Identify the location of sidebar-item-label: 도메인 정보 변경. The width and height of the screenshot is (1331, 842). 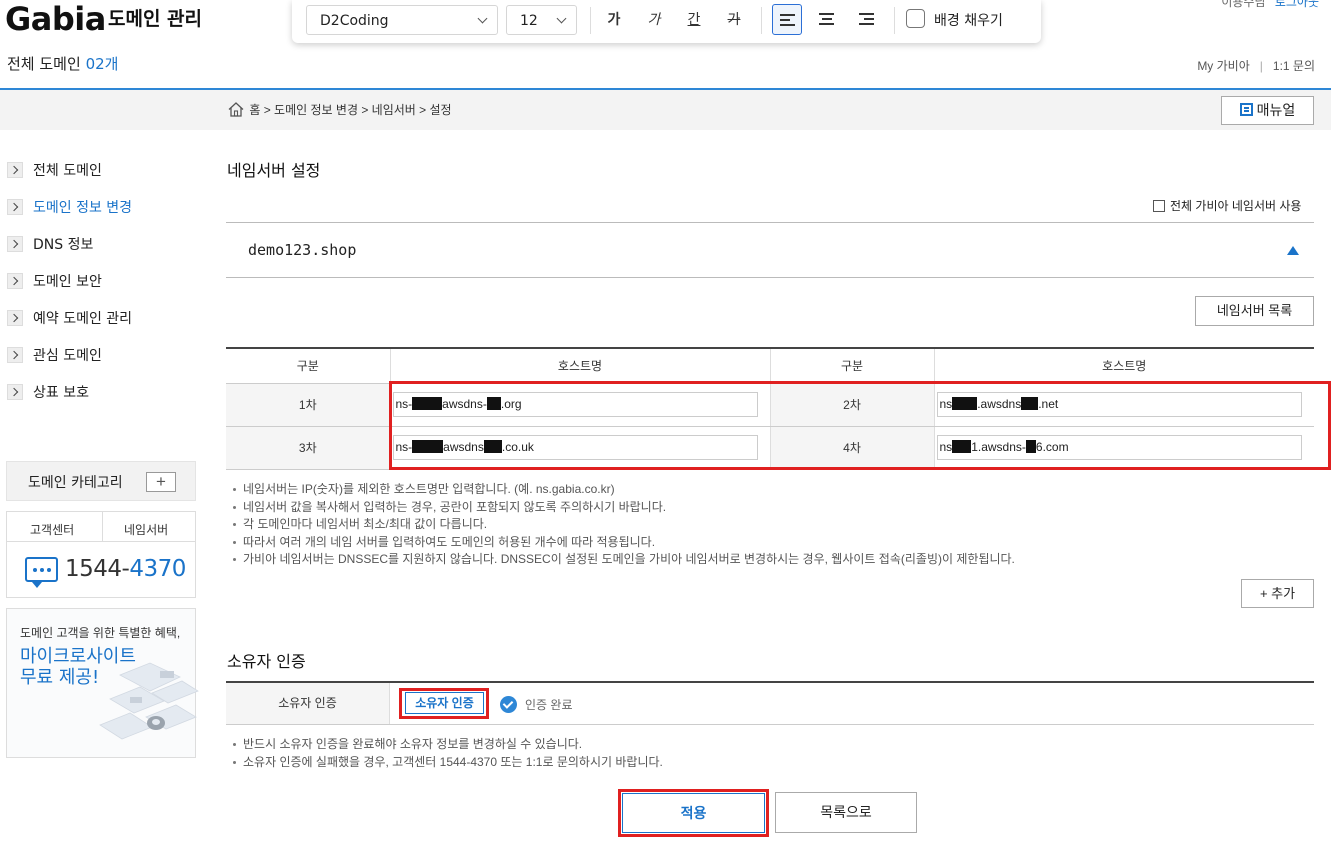
(83, 208).